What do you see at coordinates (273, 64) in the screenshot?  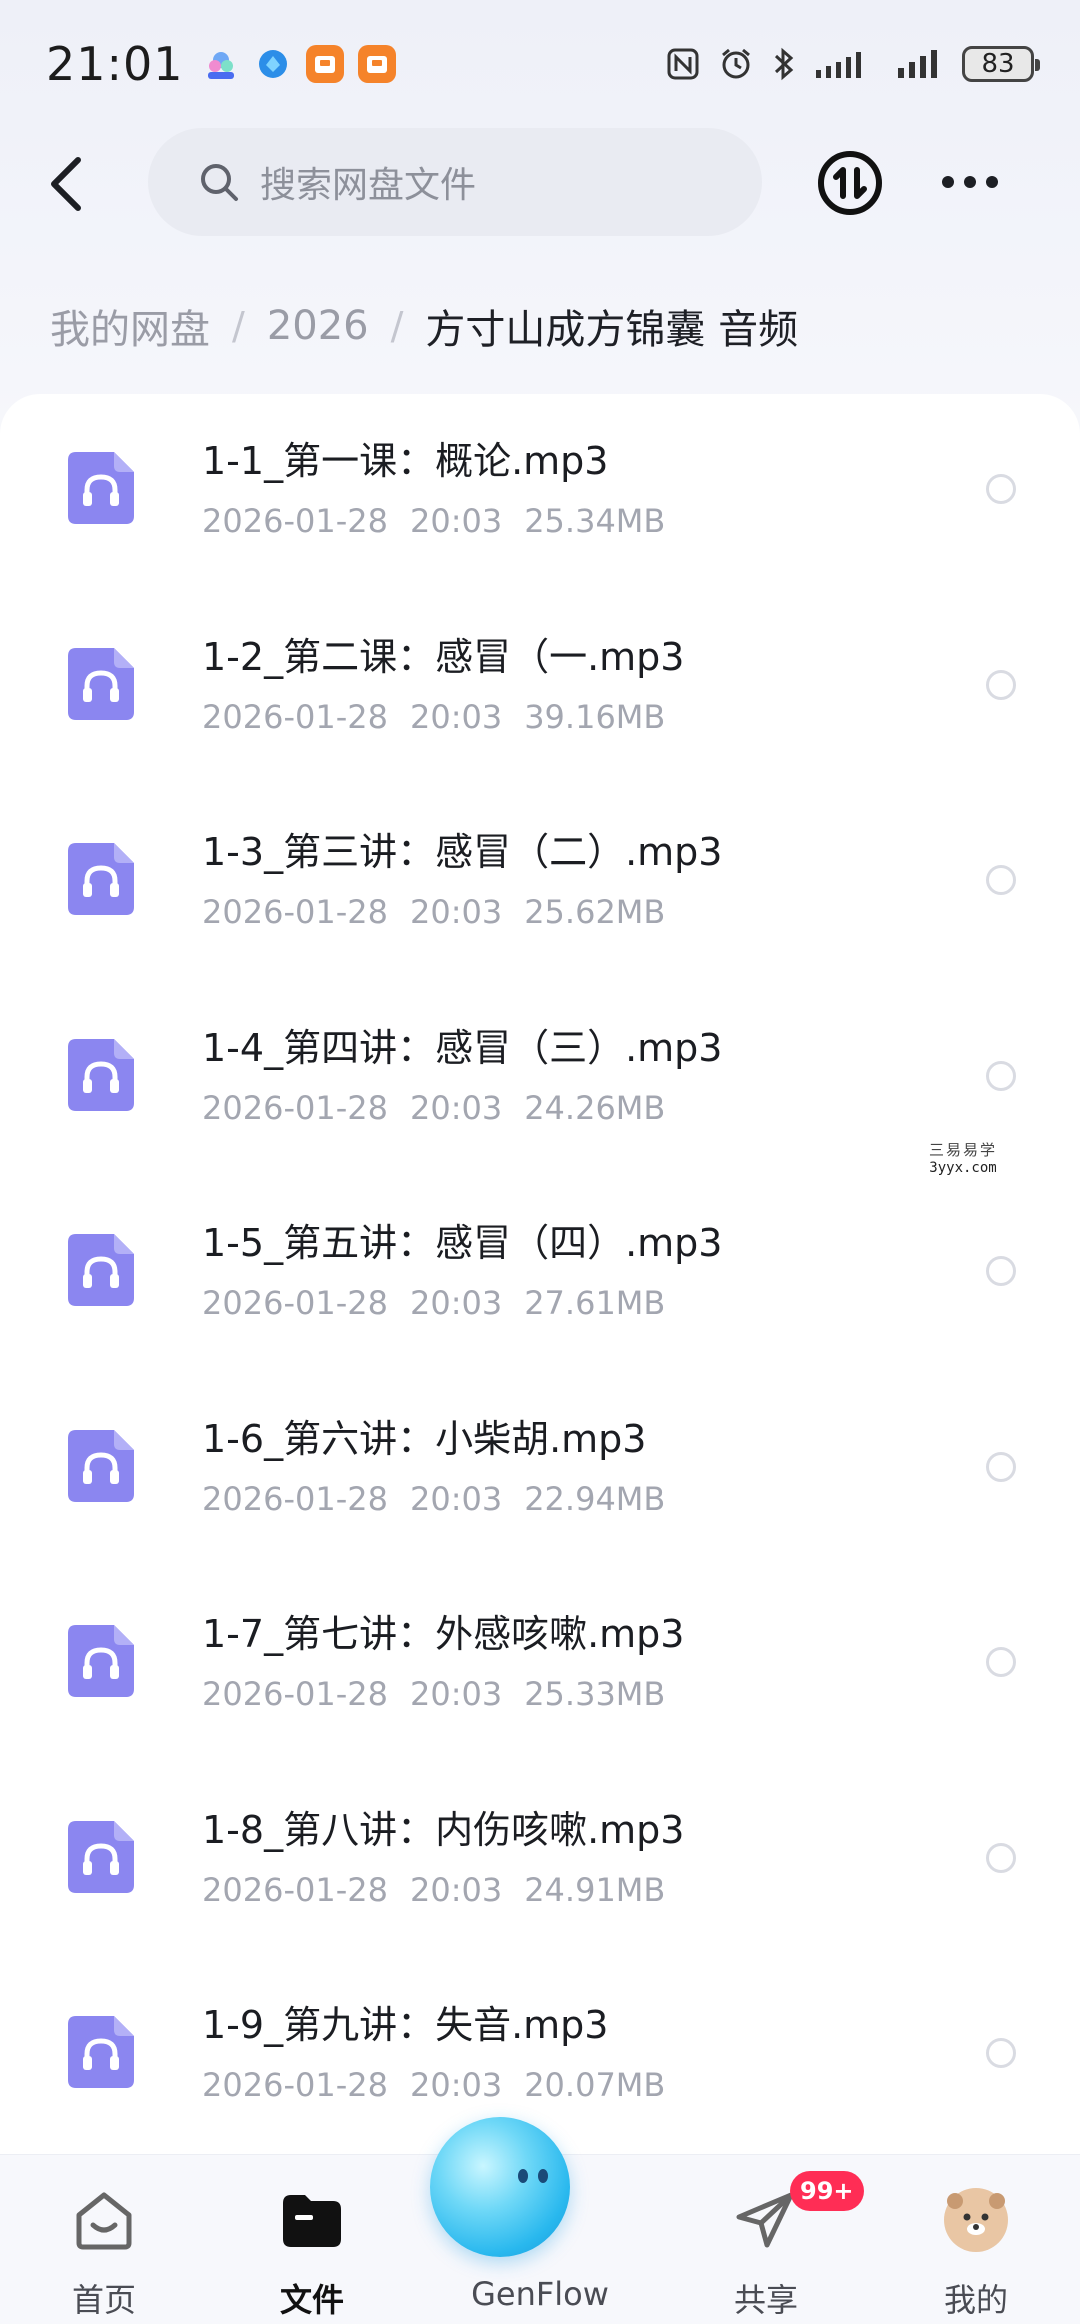 I see `browser-app-icon` at bounding box center [273, 64].